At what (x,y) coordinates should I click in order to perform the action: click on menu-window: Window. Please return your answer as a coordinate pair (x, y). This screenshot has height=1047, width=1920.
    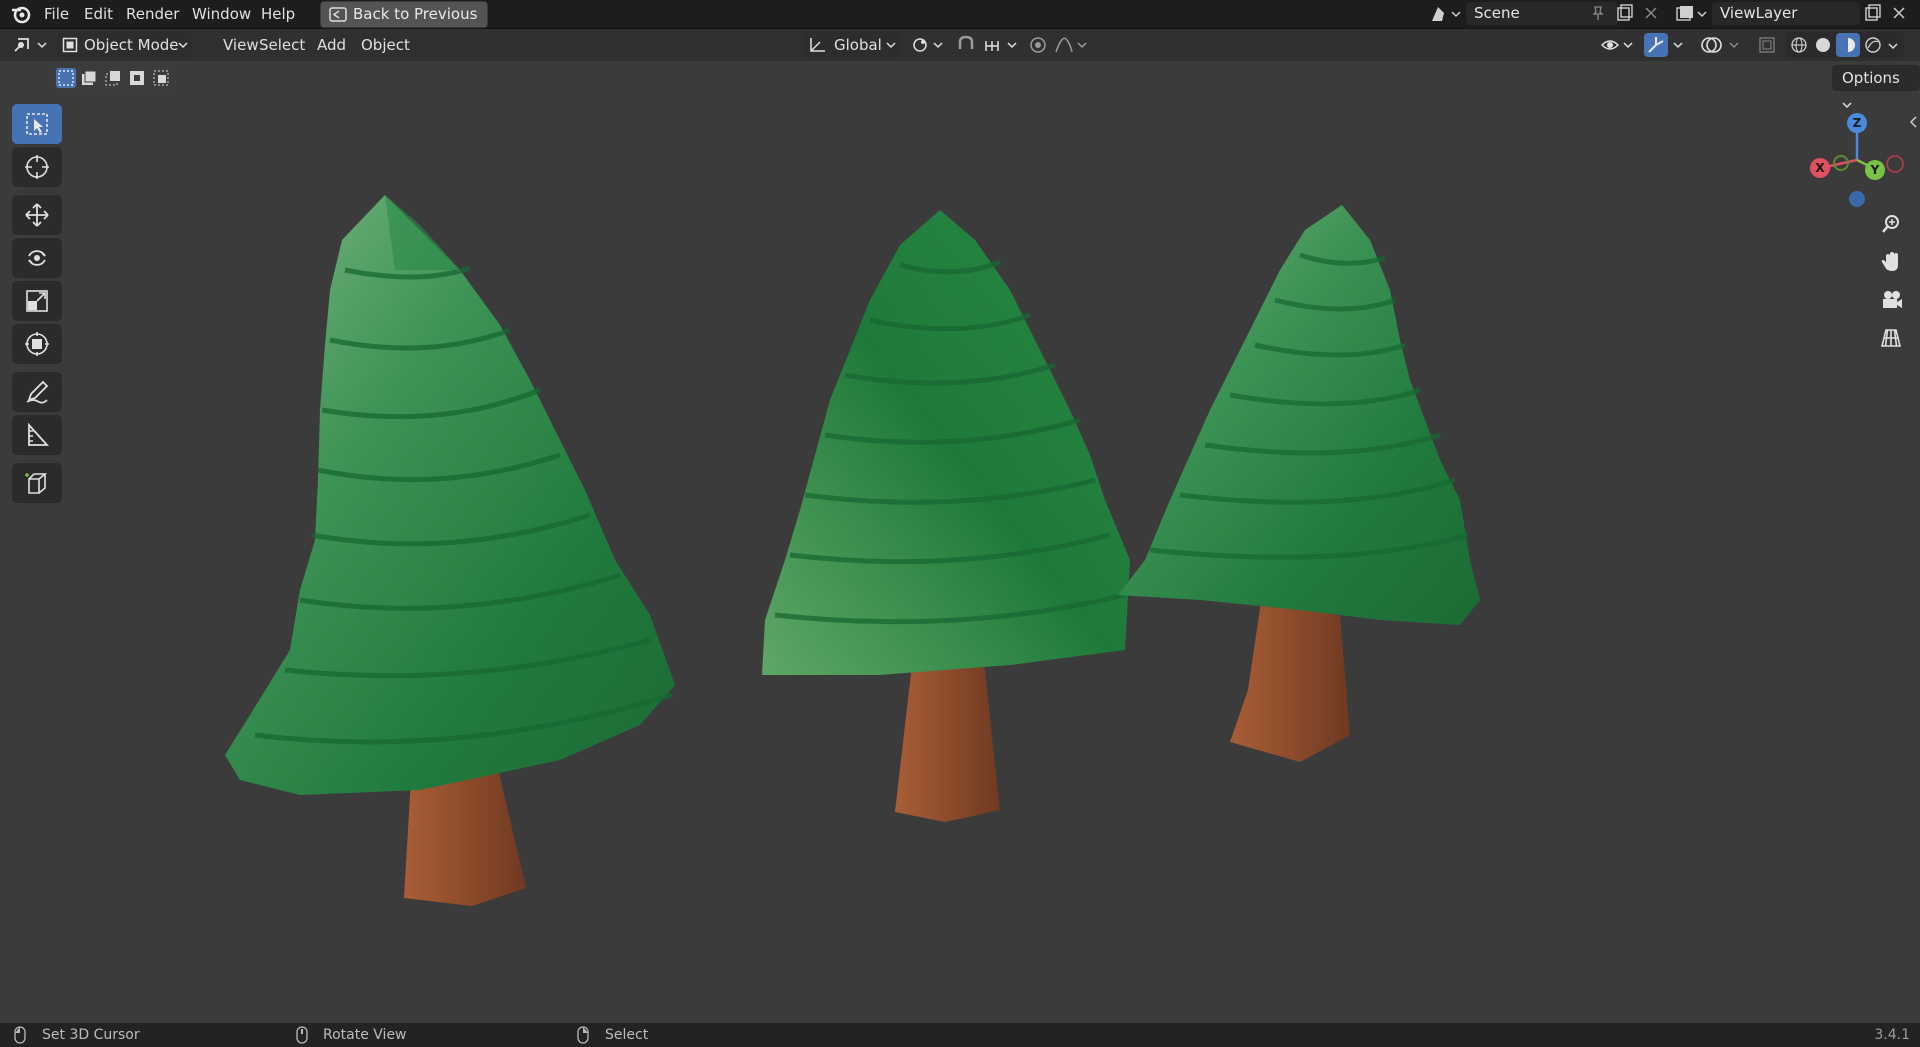
    Looking at the image, I should click on (221, 14).